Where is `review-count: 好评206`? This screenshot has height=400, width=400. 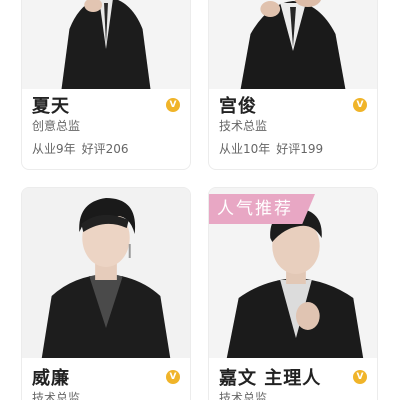 review-count: 好评206 is located at coordinates (105, 149).